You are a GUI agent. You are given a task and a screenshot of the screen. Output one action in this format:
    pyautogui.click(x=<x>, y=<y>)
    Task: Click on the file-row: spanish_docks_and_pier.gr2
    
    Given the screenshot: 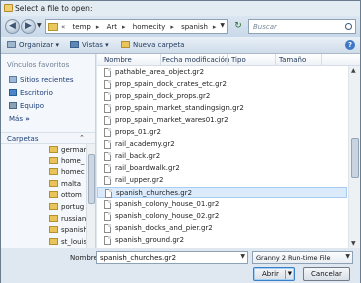 What is the action you would take?
    pyautogui.click(x=222, y=228)
    